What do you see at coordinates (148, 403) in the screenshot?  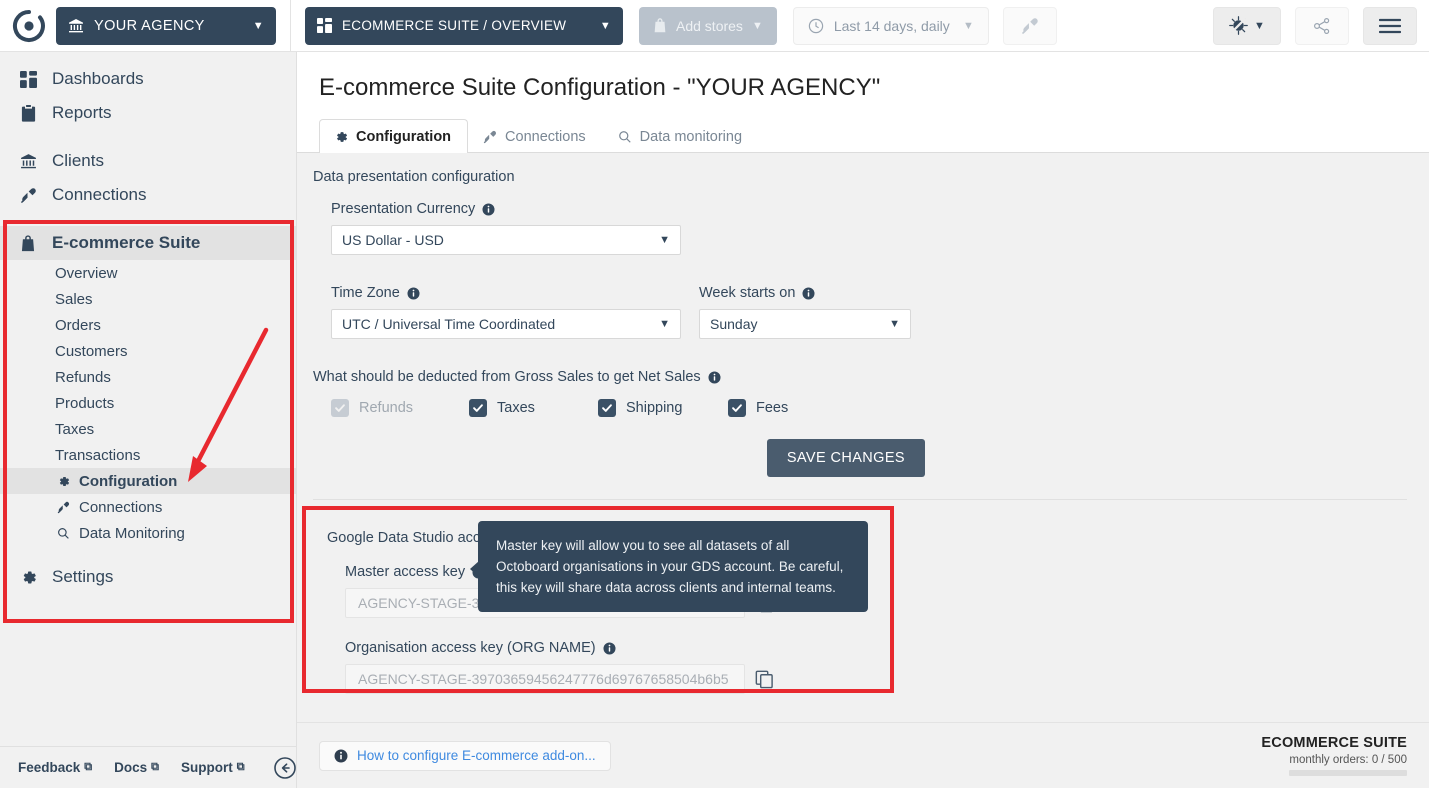 I see `sidebar-subitem-products: Products` at bounding box center [148, 403].